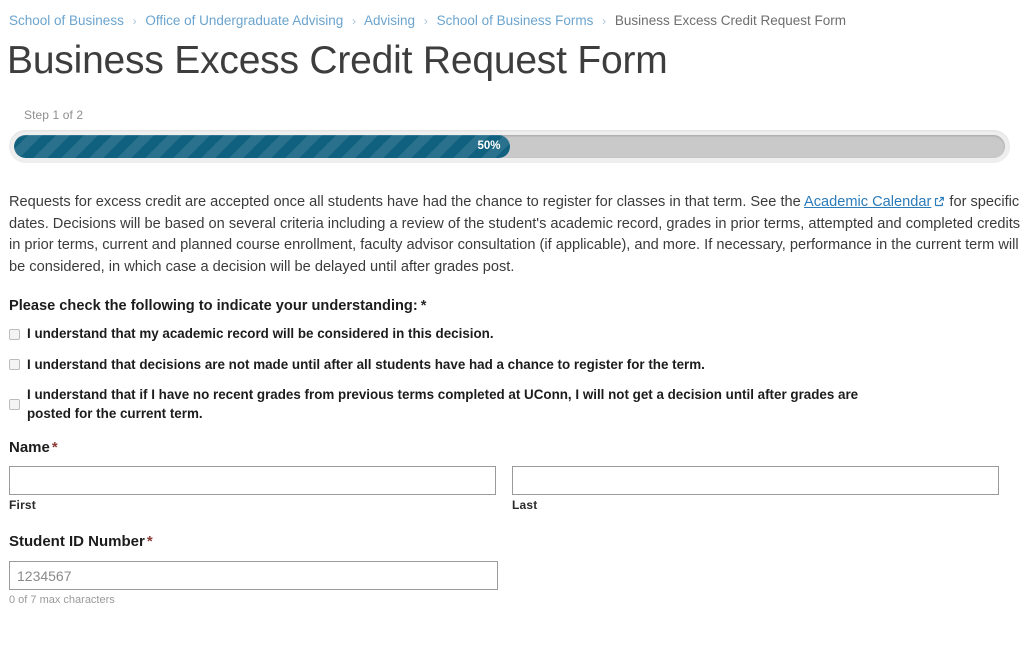 The image size is (1030, 656). What do you see at coordinates (755, 480) in the screenshot?
I see `last-name-input` at bounding box center [755, 480].